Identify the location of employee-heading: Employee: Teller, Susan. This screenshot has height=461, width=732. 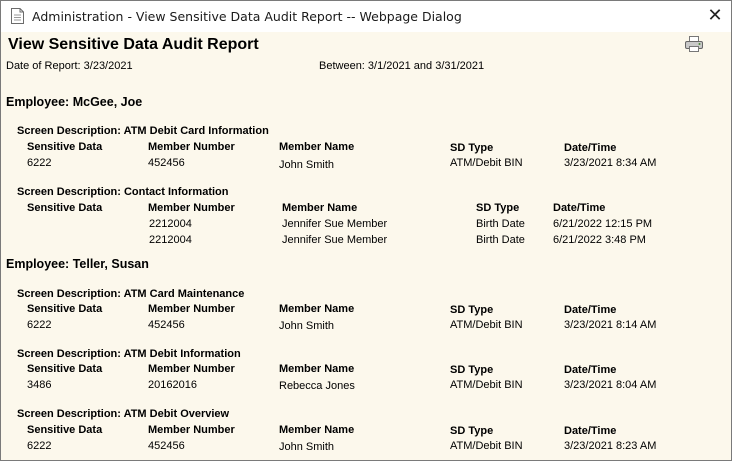
(77, 264).